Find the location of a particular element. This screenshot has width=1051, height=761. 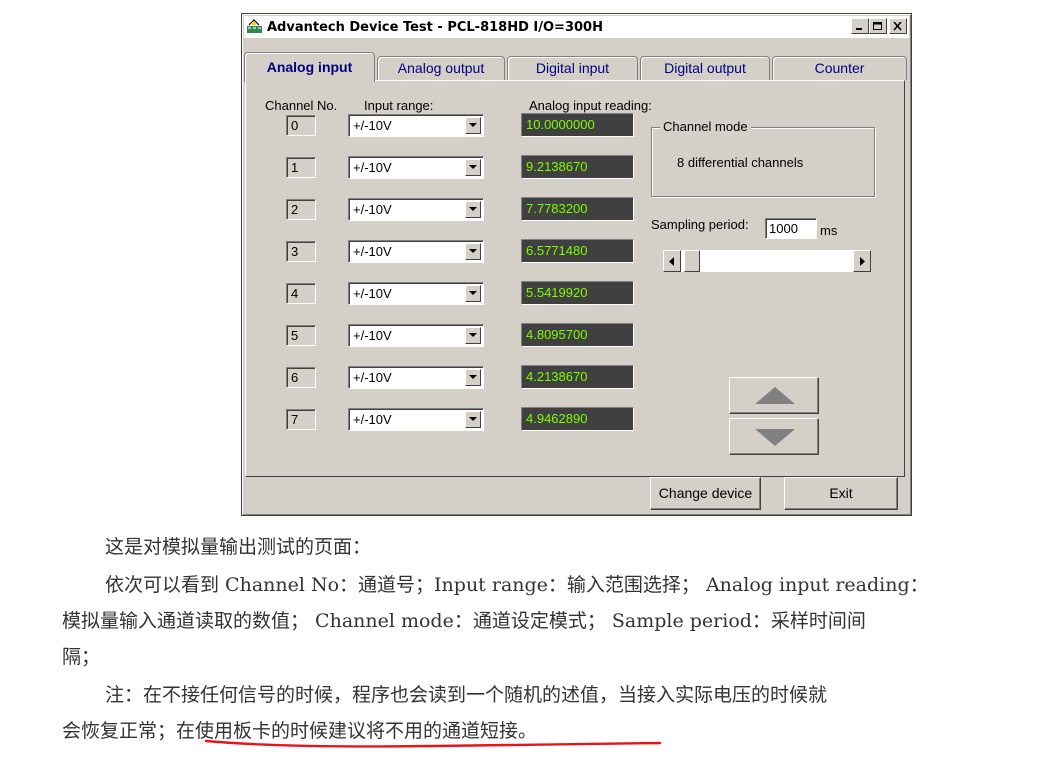

triangle-down-icon is located at coordinates (775, 437).